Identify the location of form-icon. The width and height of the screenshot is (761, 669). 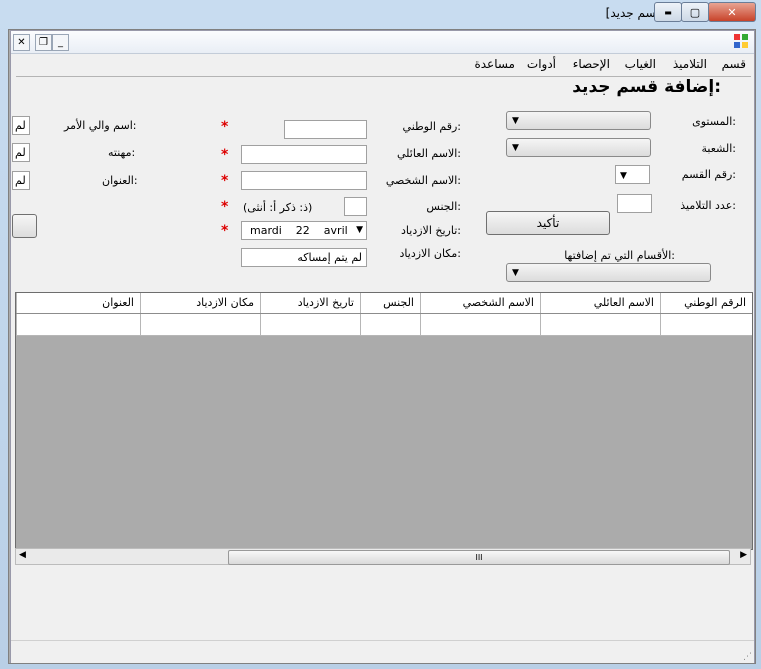
(741, 41).